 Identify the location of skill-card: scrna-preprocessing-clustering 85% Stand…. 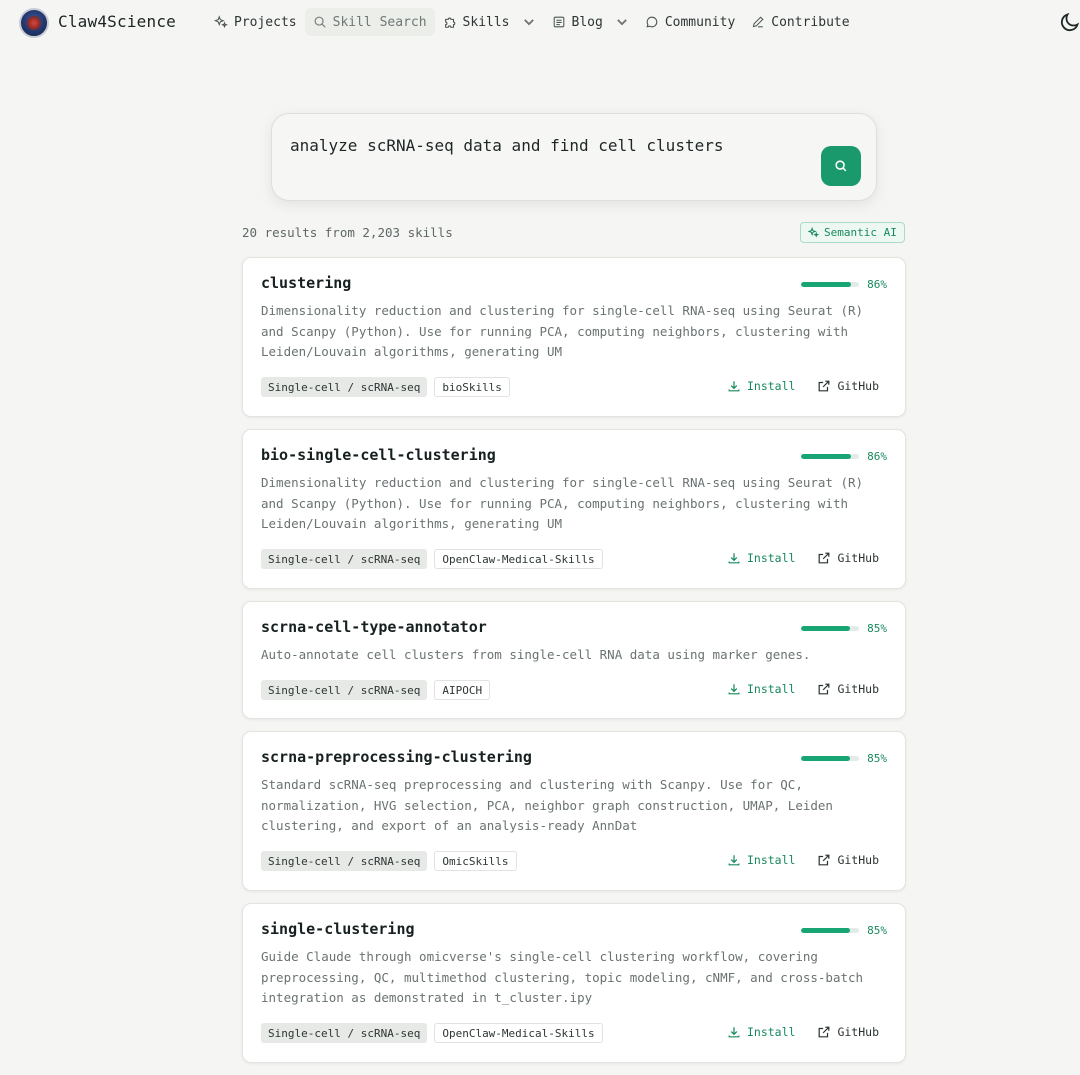
(574, 811).